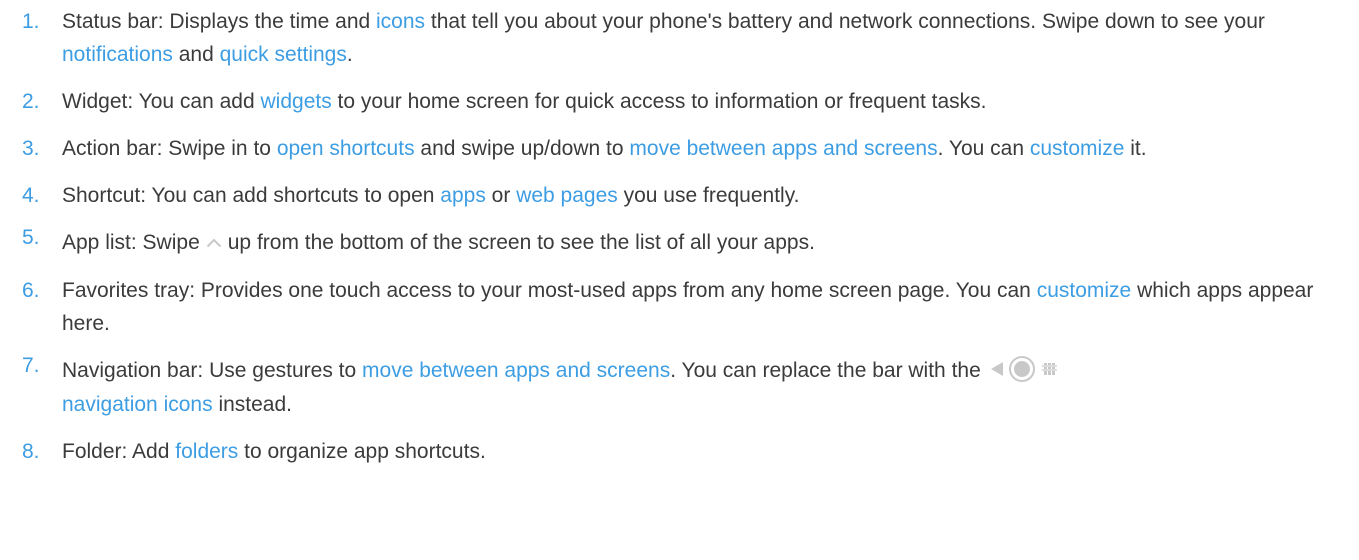  I want to click on quick-settings-link: quick settings, so click(283, 54).